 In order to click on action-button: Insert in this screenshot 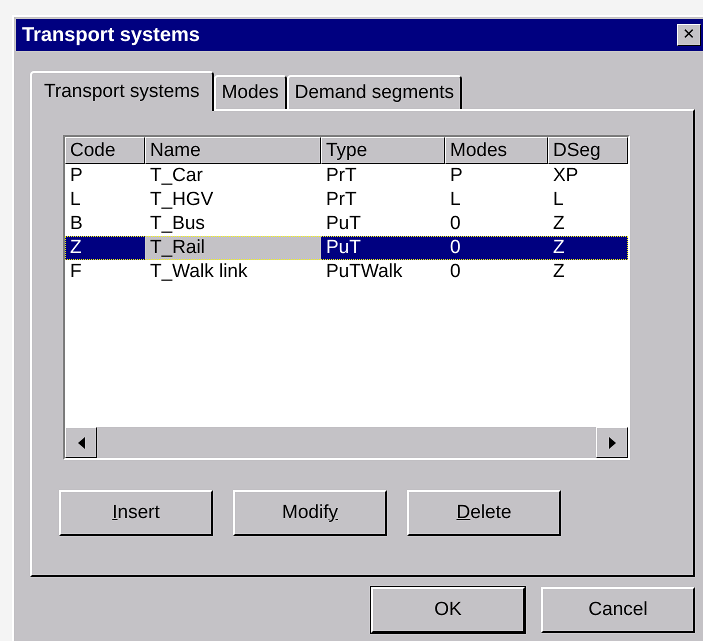, I will do `click(136, 513)`.